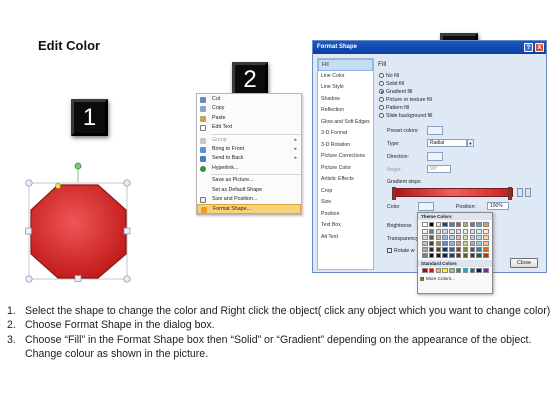 Image resolution: width=560 pixels, height=420 pixels. I want to click on menu-item-bring-to-front: Bring to Front ▸, so click(249, 149).